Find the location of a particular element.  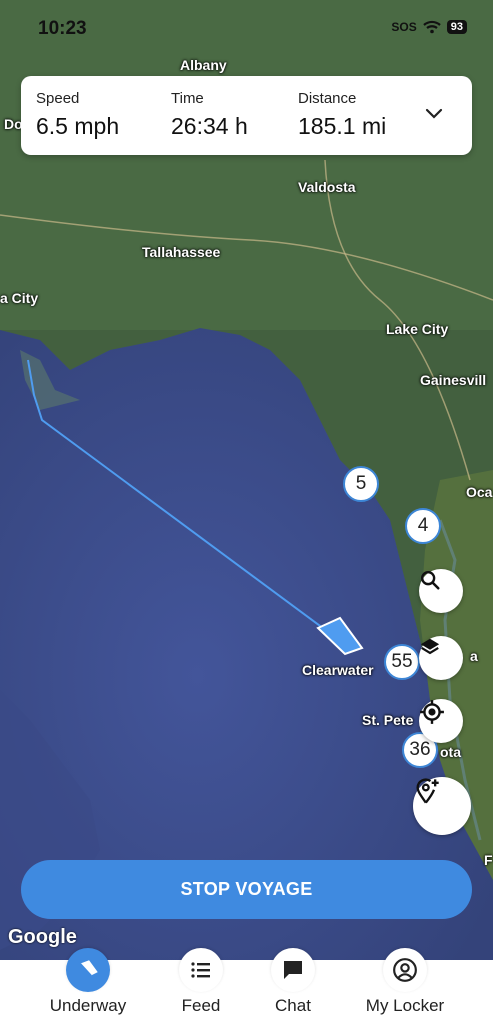

bottom-tab-bar: Underway Feed Chat My Locker is located at coordinates (246, 986).